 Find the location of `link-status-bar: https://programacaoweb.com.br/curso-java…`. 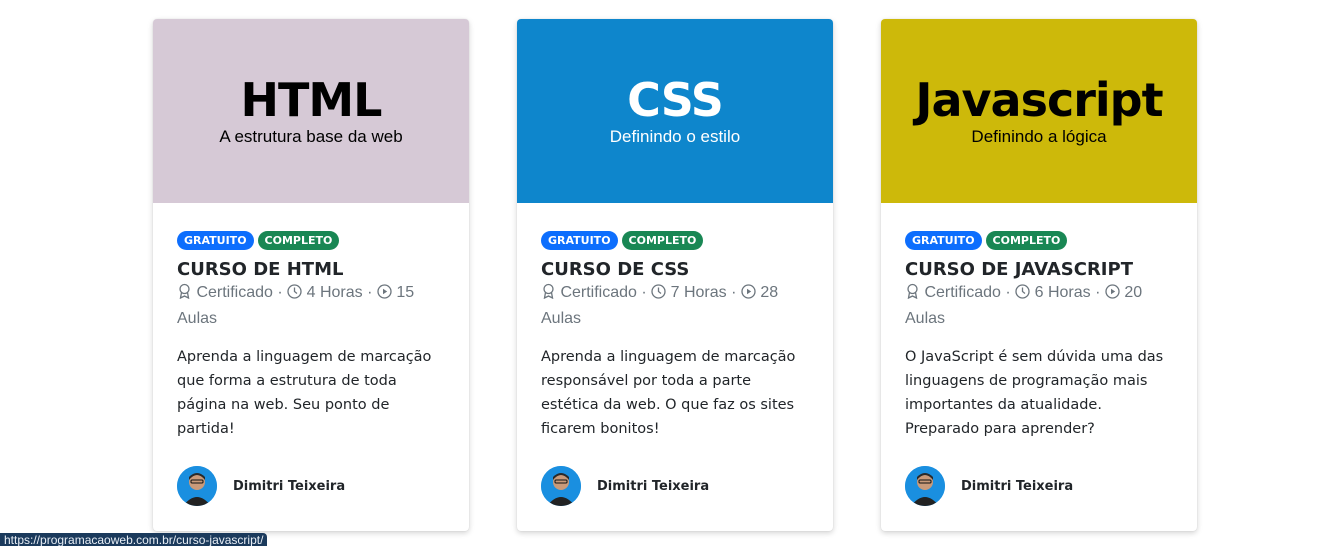

link-status-bar: https://programacaoweb.com.br/curso-java… is located at coordinates (134, 539).